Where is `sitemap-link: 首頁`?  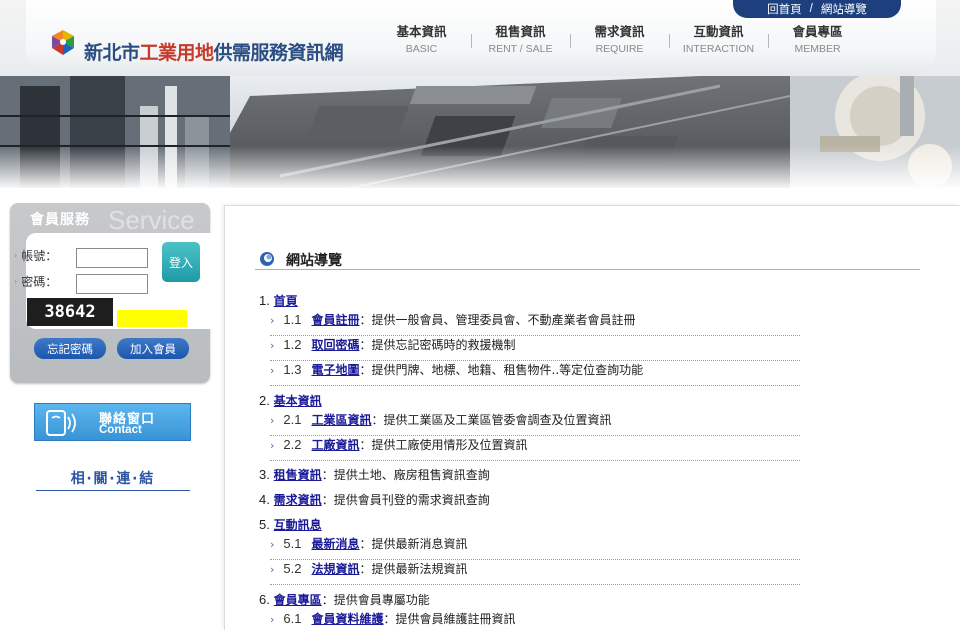
sitemap-link: 首頁 is located at coordinates (286, 301).